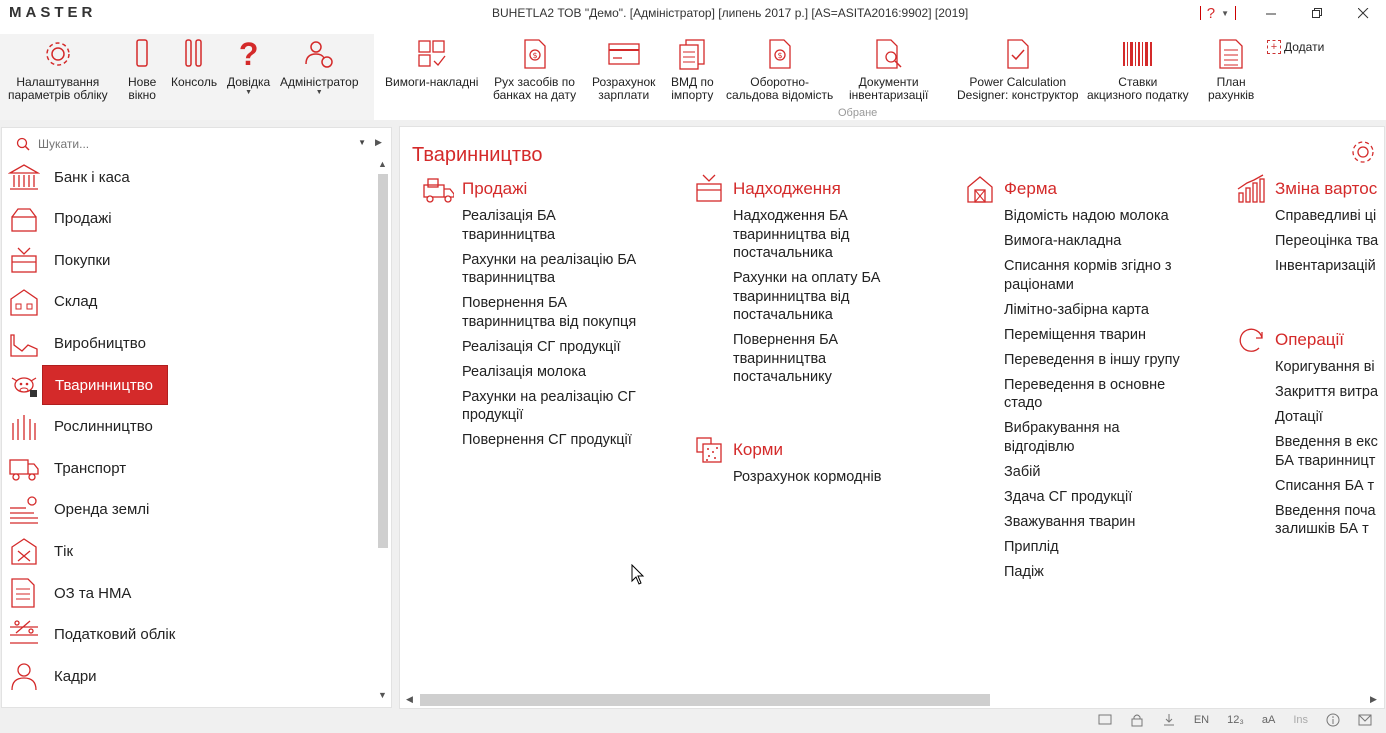 The width and height of the screenshot is (1386, 733). I want to click on download-icon, so click(1169, 720).